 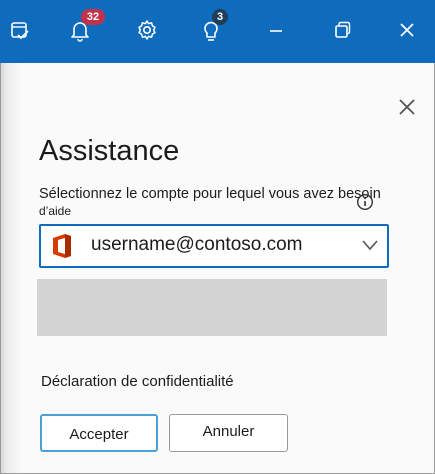 What do you see at coordinates (212, 307) in the screenshot?
I see `content-placeholder` at bounding box center [212, 307].